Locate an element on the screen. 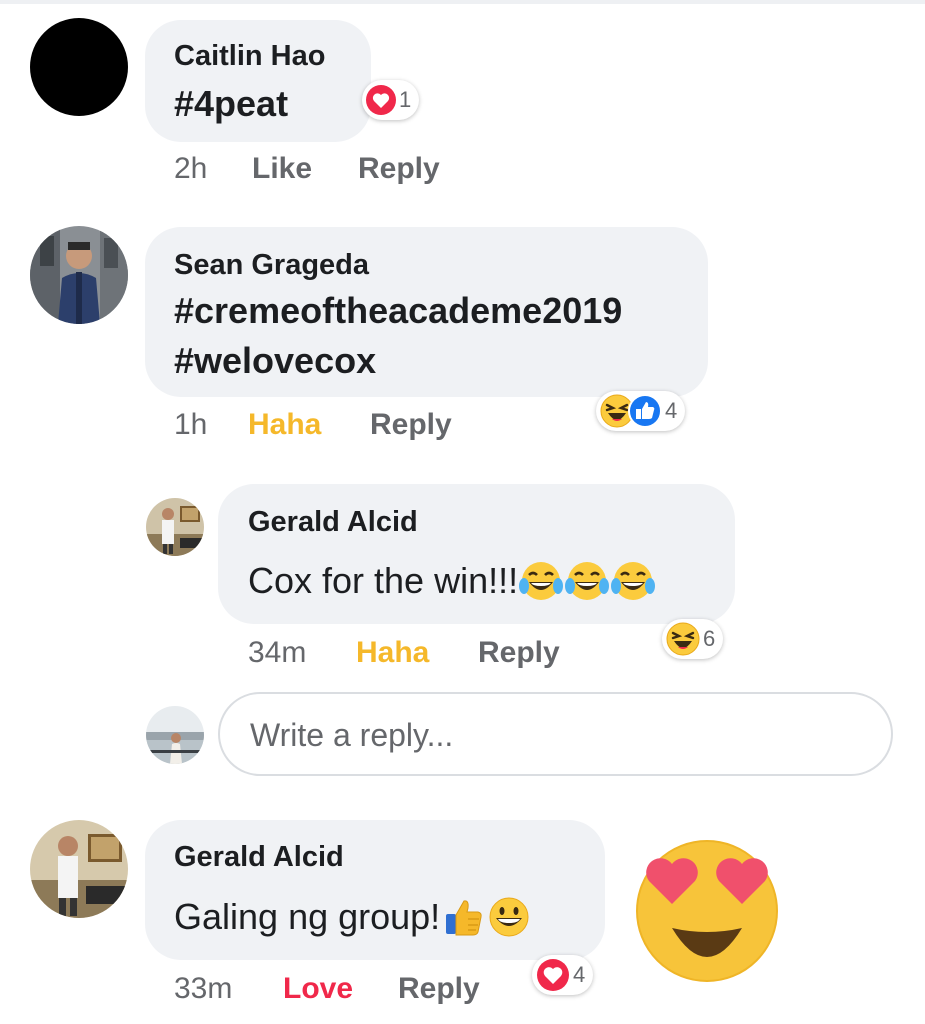 The height and width of the screenshot is (1024, 925). reply-input-container is located at coordinates (555, 734).